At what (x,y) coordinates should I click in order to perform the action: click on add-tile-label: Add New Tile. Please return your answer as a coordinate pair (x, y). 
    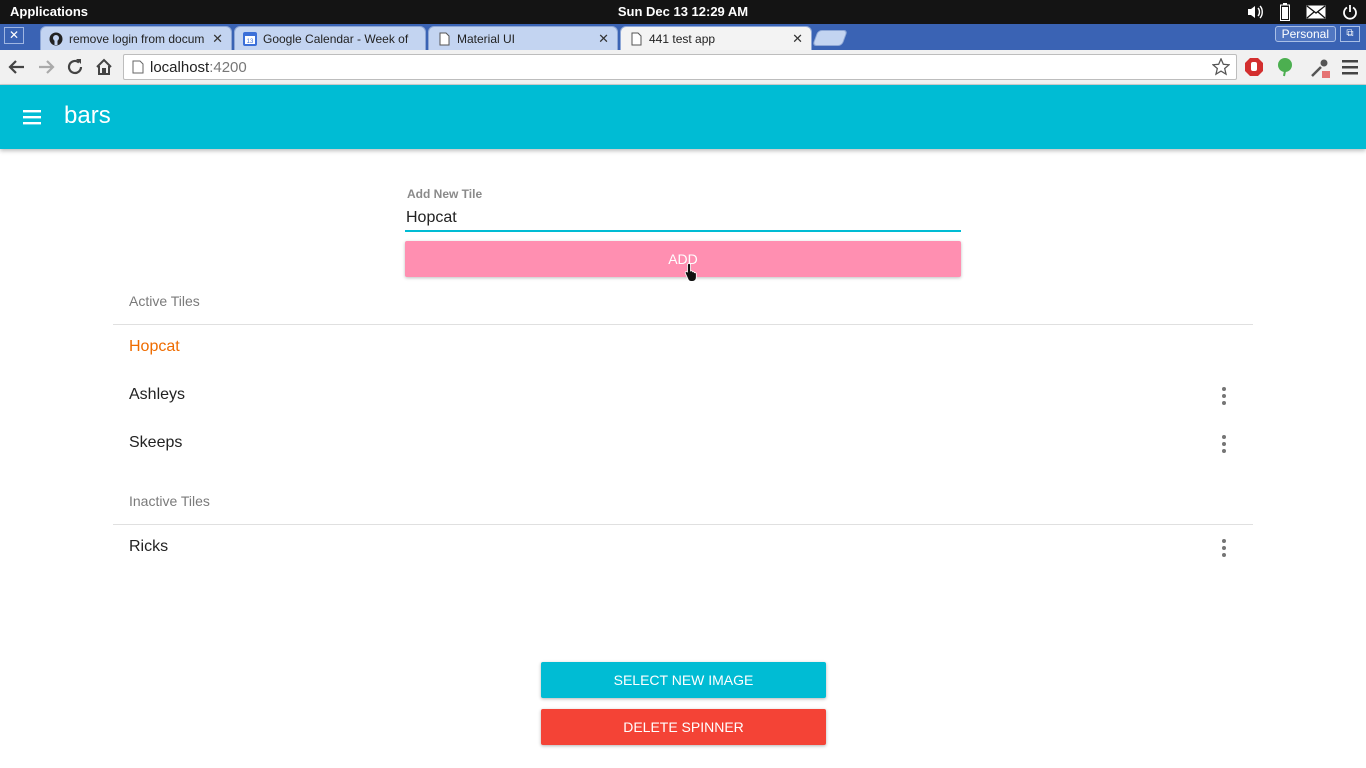
    Looking at the image, I should click on (445, 194).